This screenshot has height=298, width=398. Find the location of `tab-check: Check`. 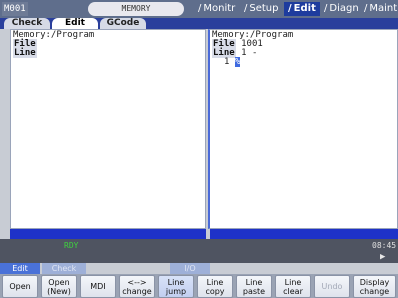

tab-check: Check is located at coordinates (27, 23).